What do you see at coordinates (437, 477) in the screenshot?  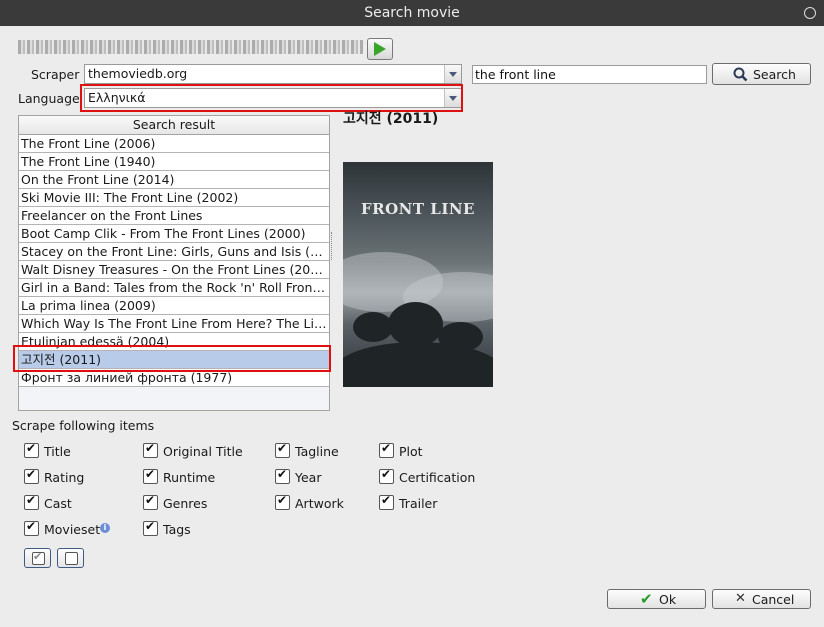 I see `certification-checkbox-label: Certification` at bounding box center [437, 477].